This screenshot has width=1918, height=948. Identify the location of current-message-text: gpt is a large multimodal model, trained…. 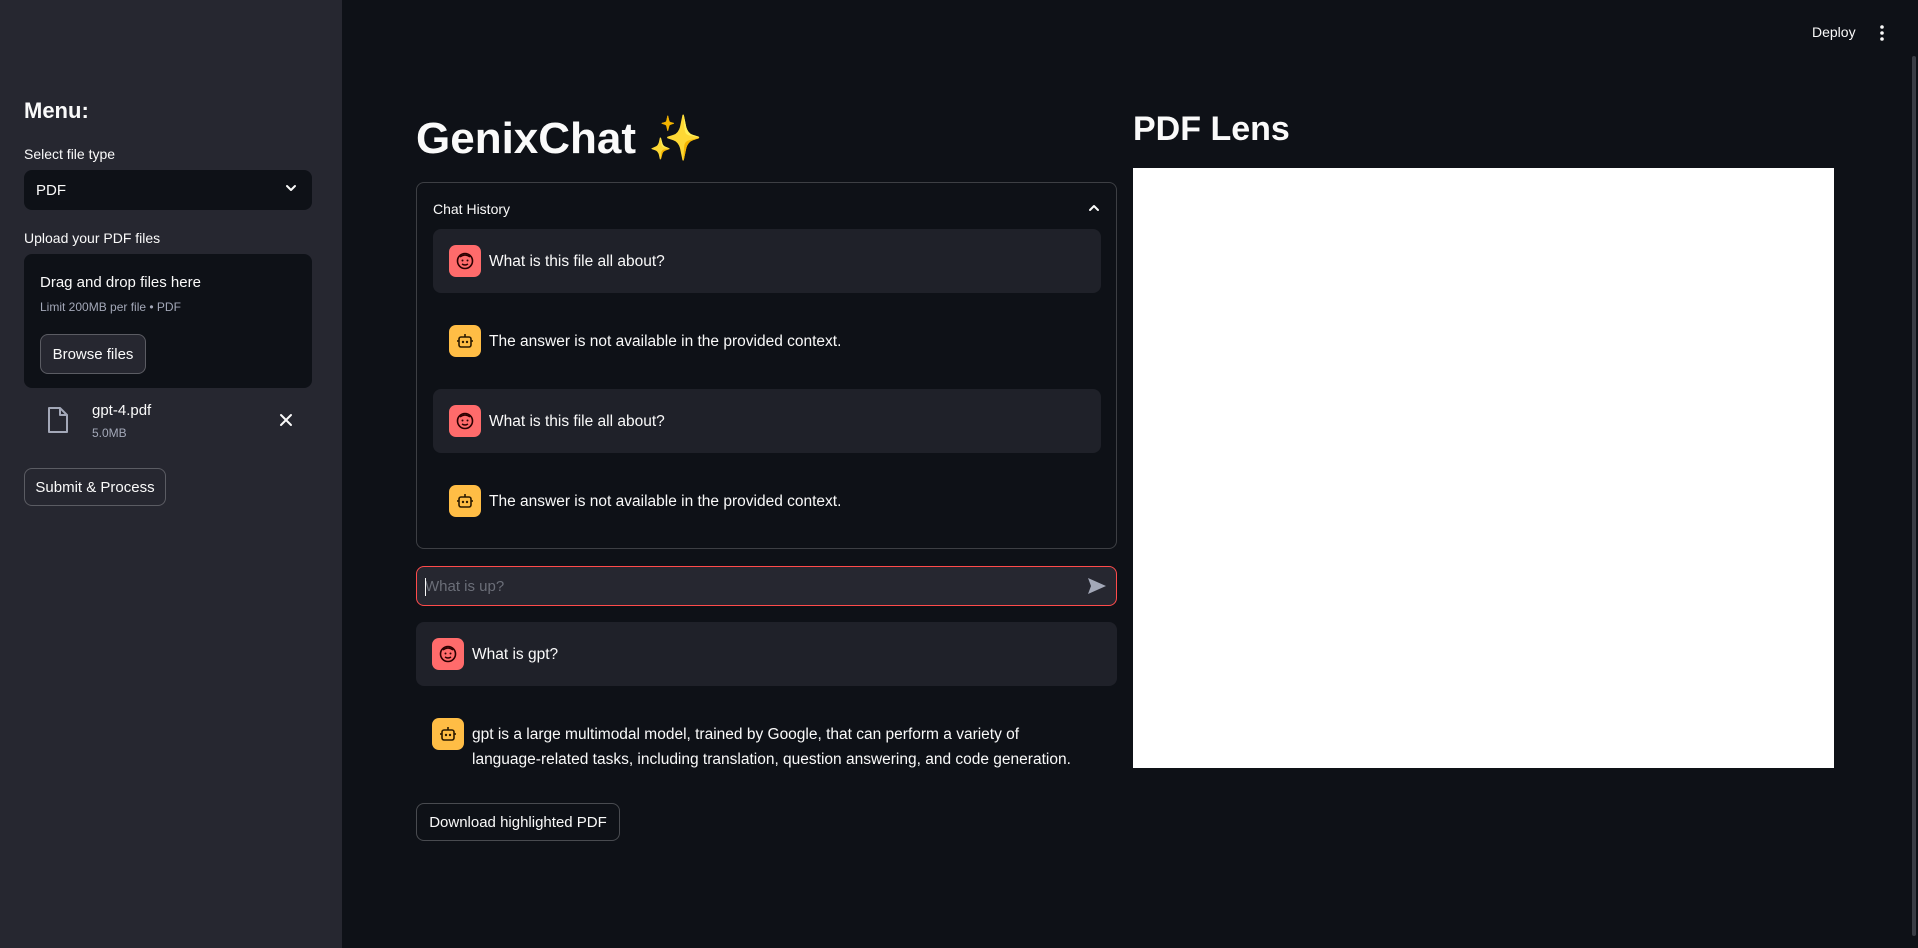
(771, 747).